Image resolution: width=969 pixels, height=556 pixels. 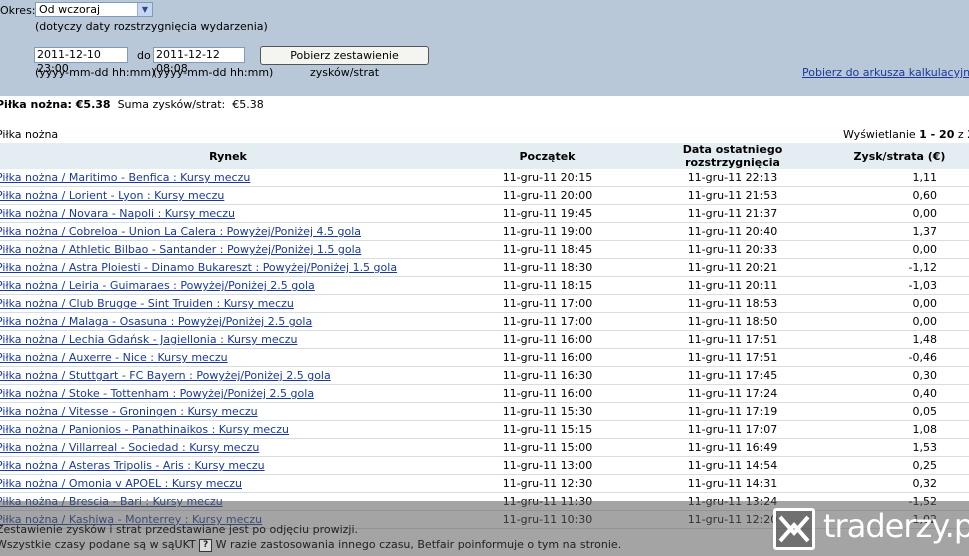 I want to click on start-cell: 11-gru-11 16:30, so click(x=547, y=375).